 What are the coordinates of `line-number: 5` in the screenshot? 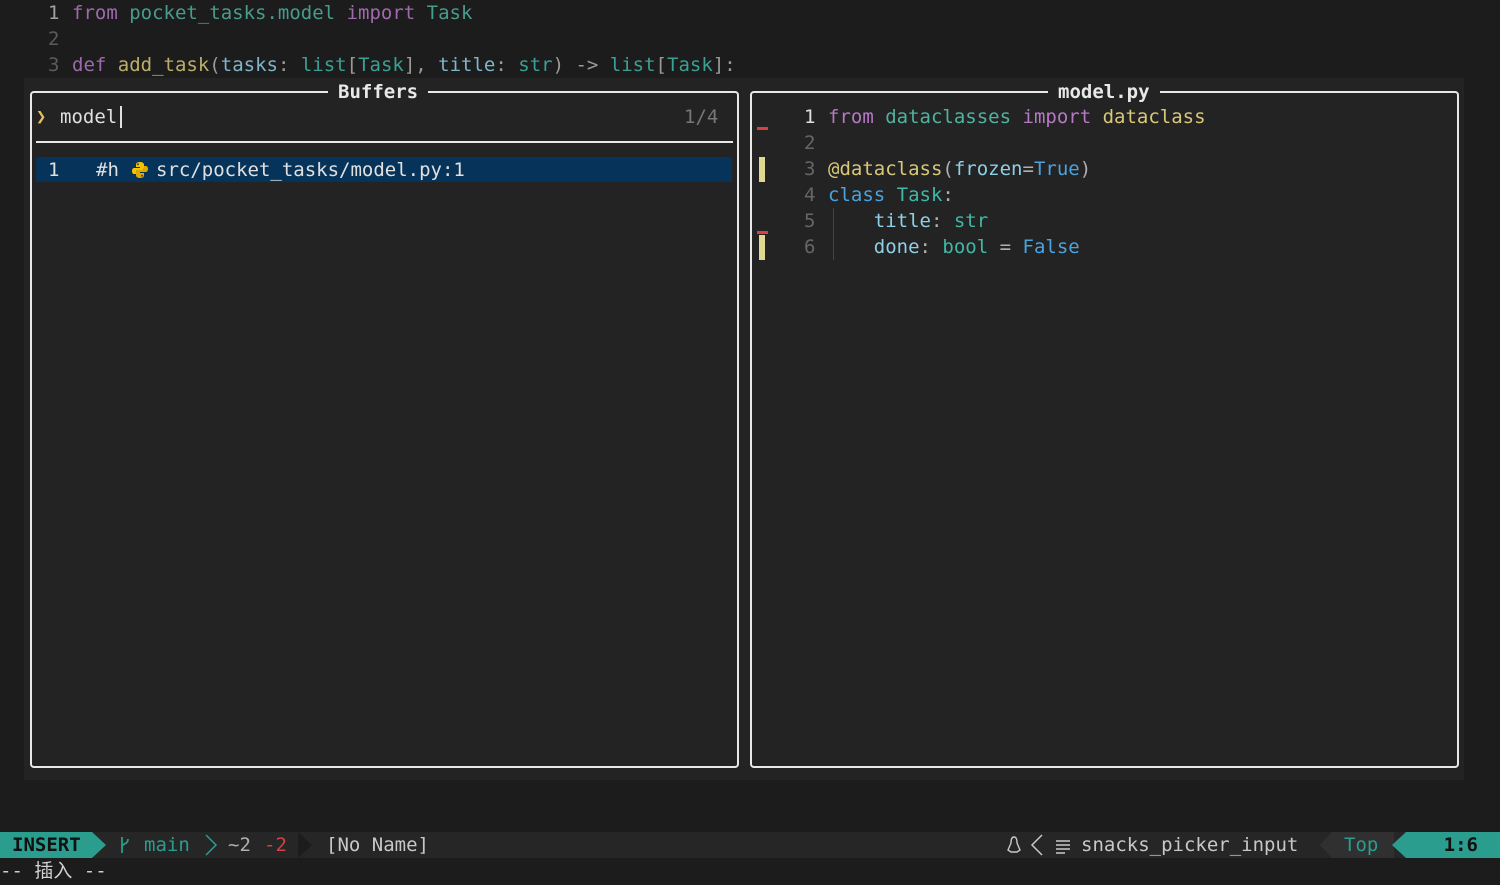 It's located at (810, 221).